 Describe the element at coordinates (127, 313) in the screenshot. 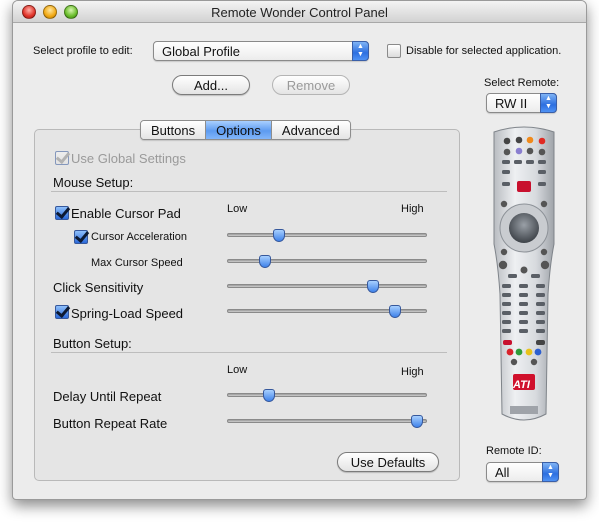

I see `spring-load-speed-label: Spring-Load Speed` at that location.